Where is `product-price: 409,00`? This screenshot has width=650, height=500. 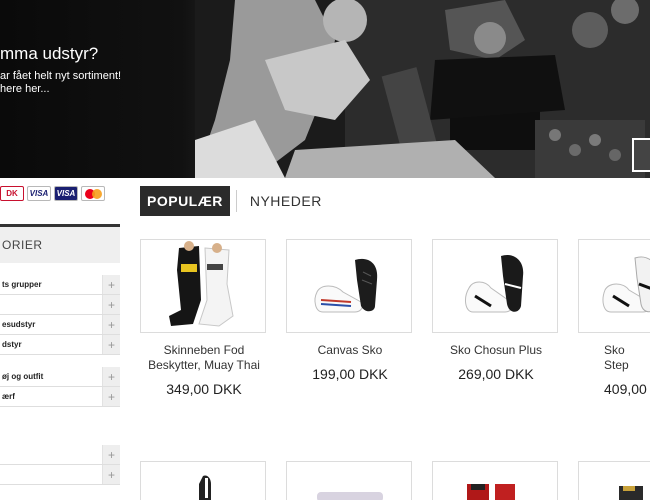 product-price: 409,00 is located at coordinates (625, 389).